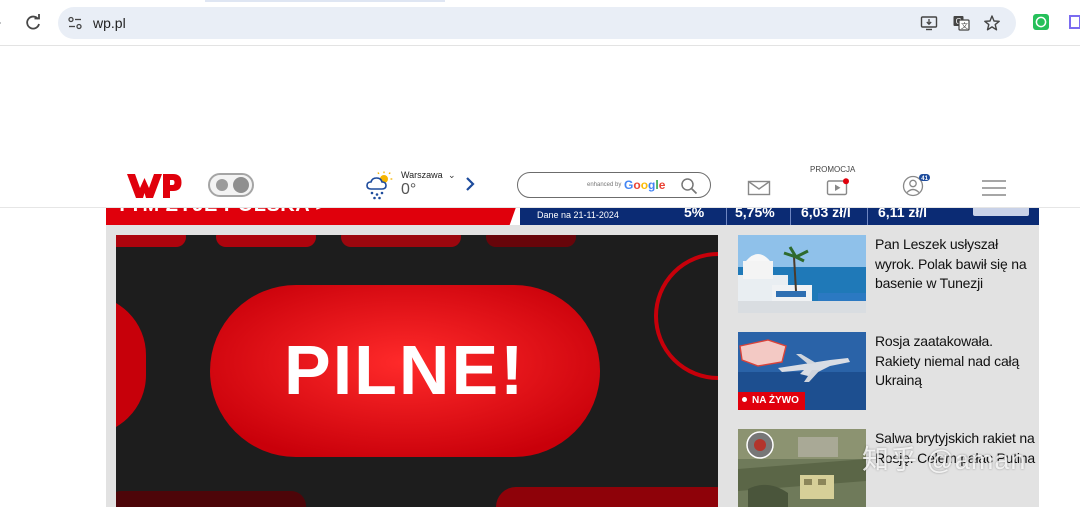 This screenshot has height=507, width=1080. What do you see at coordinates (109, 23) in the screenshot?
I see `url-text: wp.pl` at bounding box center [109, 23].